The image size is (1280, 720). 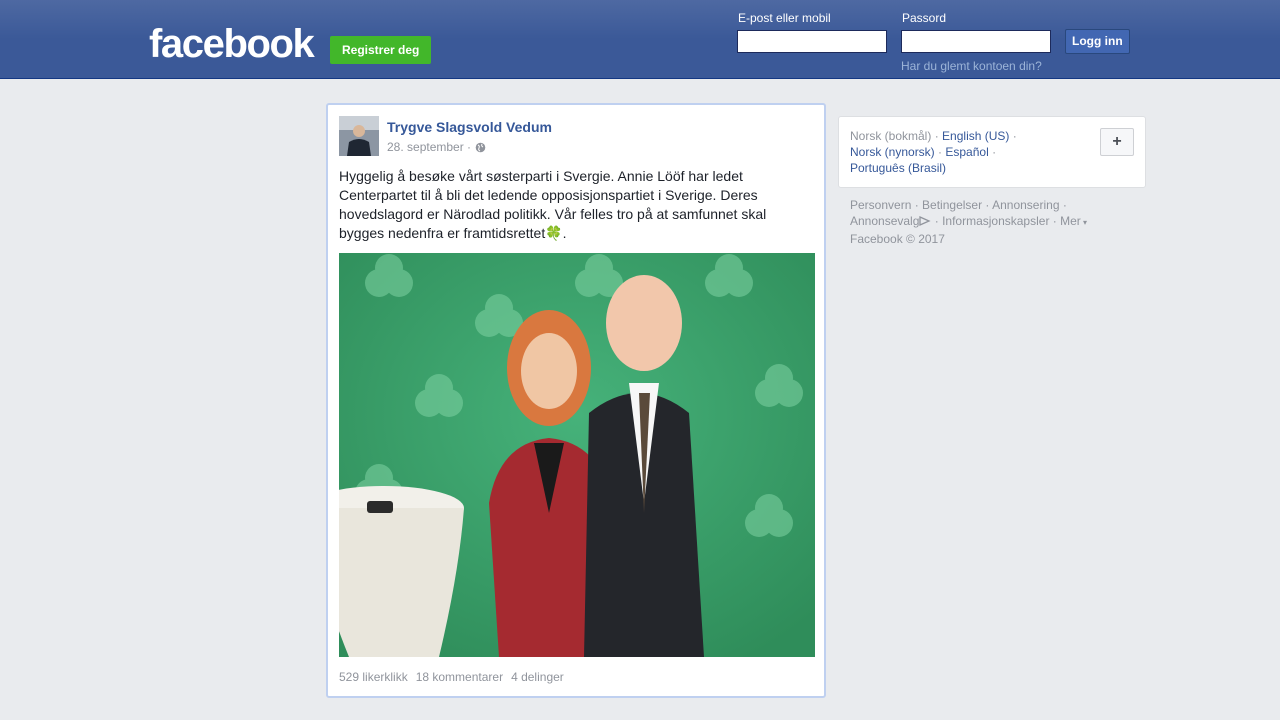 I want to click on footer-link-advertising: Annonsering, so click(x=1025, y=205).